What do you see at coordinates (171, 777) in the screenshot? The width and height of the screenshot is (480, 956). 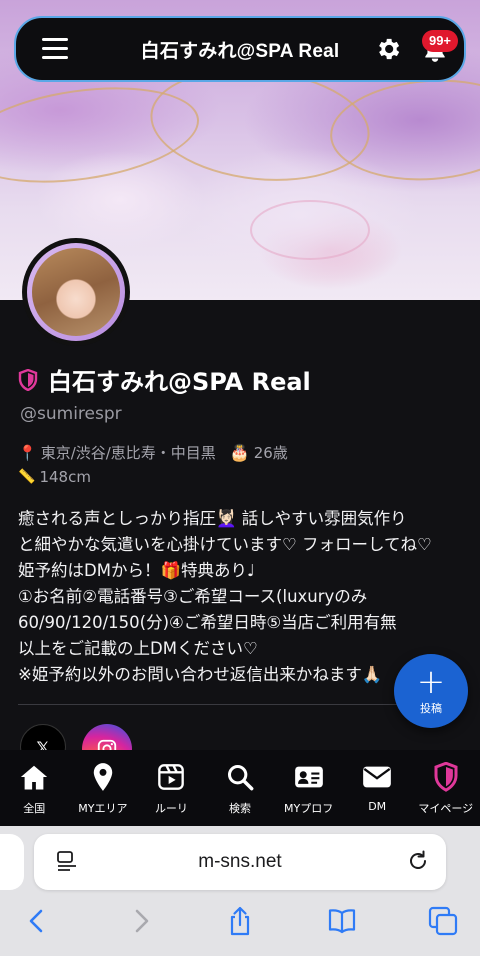 I see `play-square-icon` at bounding box center [171, 777].